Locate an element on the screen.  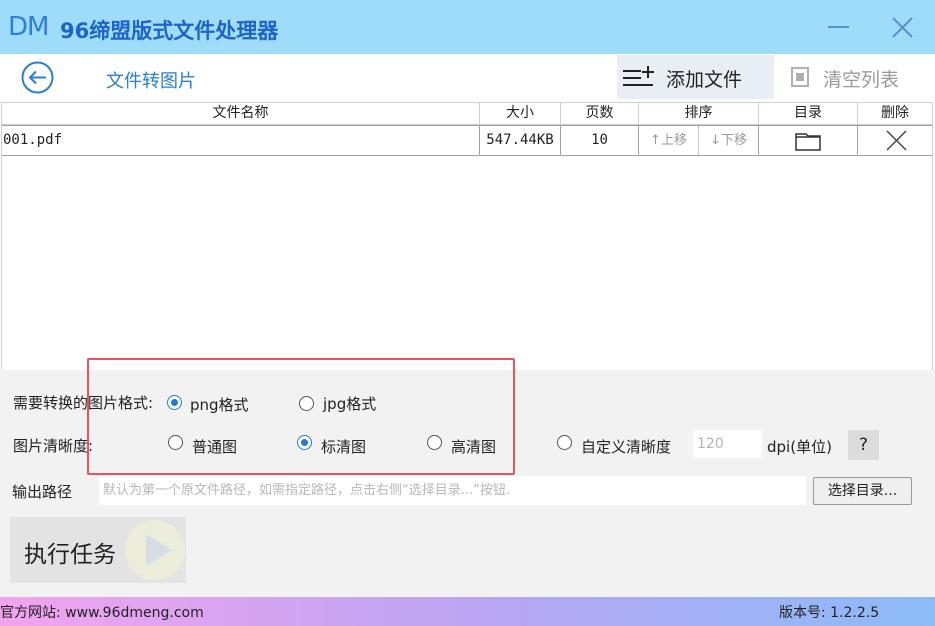
arrow-up-icon: ↑ is located at coordinates (655, 140).